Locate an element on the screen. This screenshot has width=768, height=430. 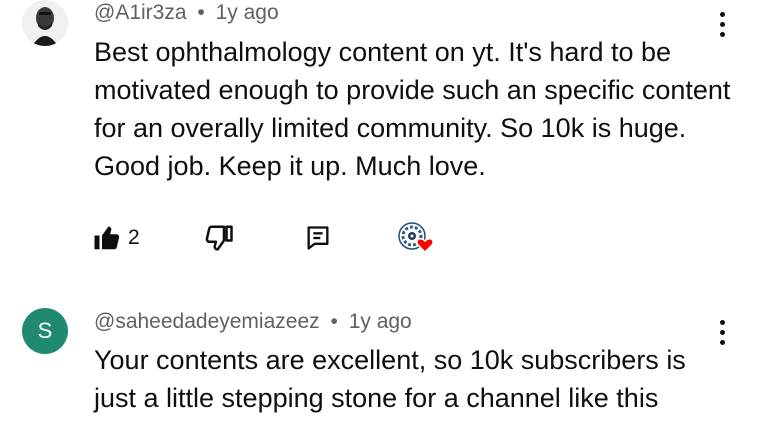
comment-meta: @saheedadeyemiazeez • 1y ago is located at coordinates (253, 322).